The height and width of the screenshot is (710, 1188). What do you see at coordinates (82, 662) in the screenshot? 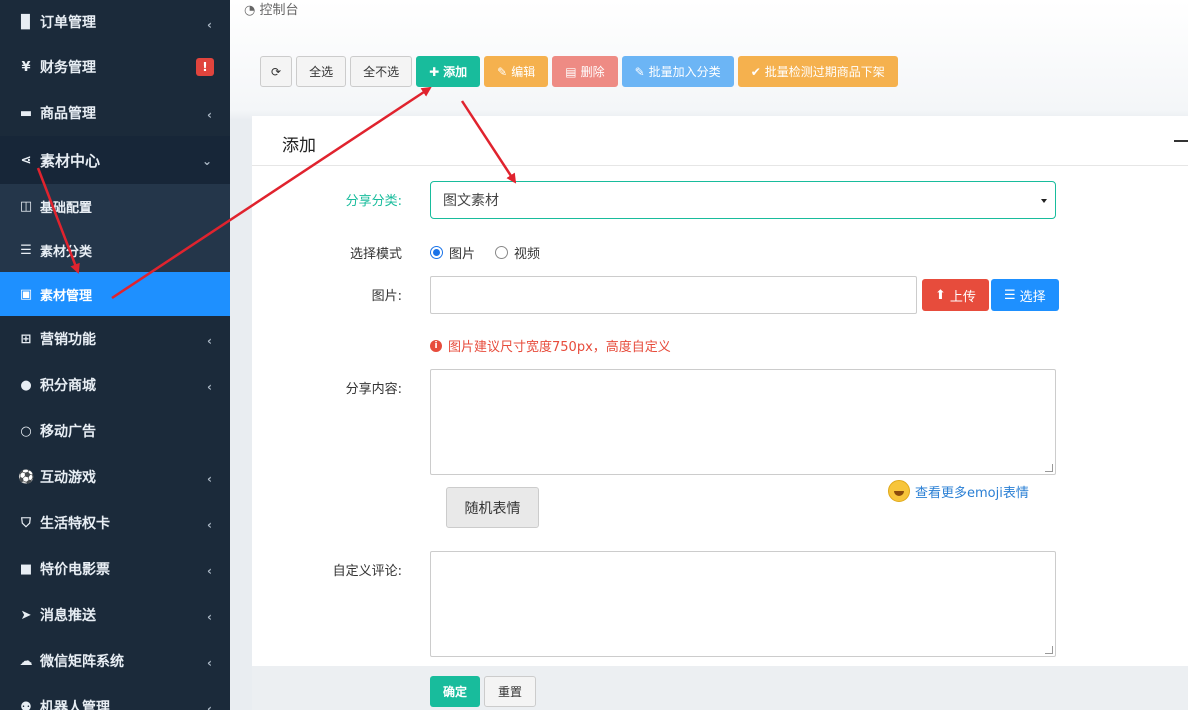
I see `sidebar-item-label: 微信矩阵系统` at bounding box center [82, 662].